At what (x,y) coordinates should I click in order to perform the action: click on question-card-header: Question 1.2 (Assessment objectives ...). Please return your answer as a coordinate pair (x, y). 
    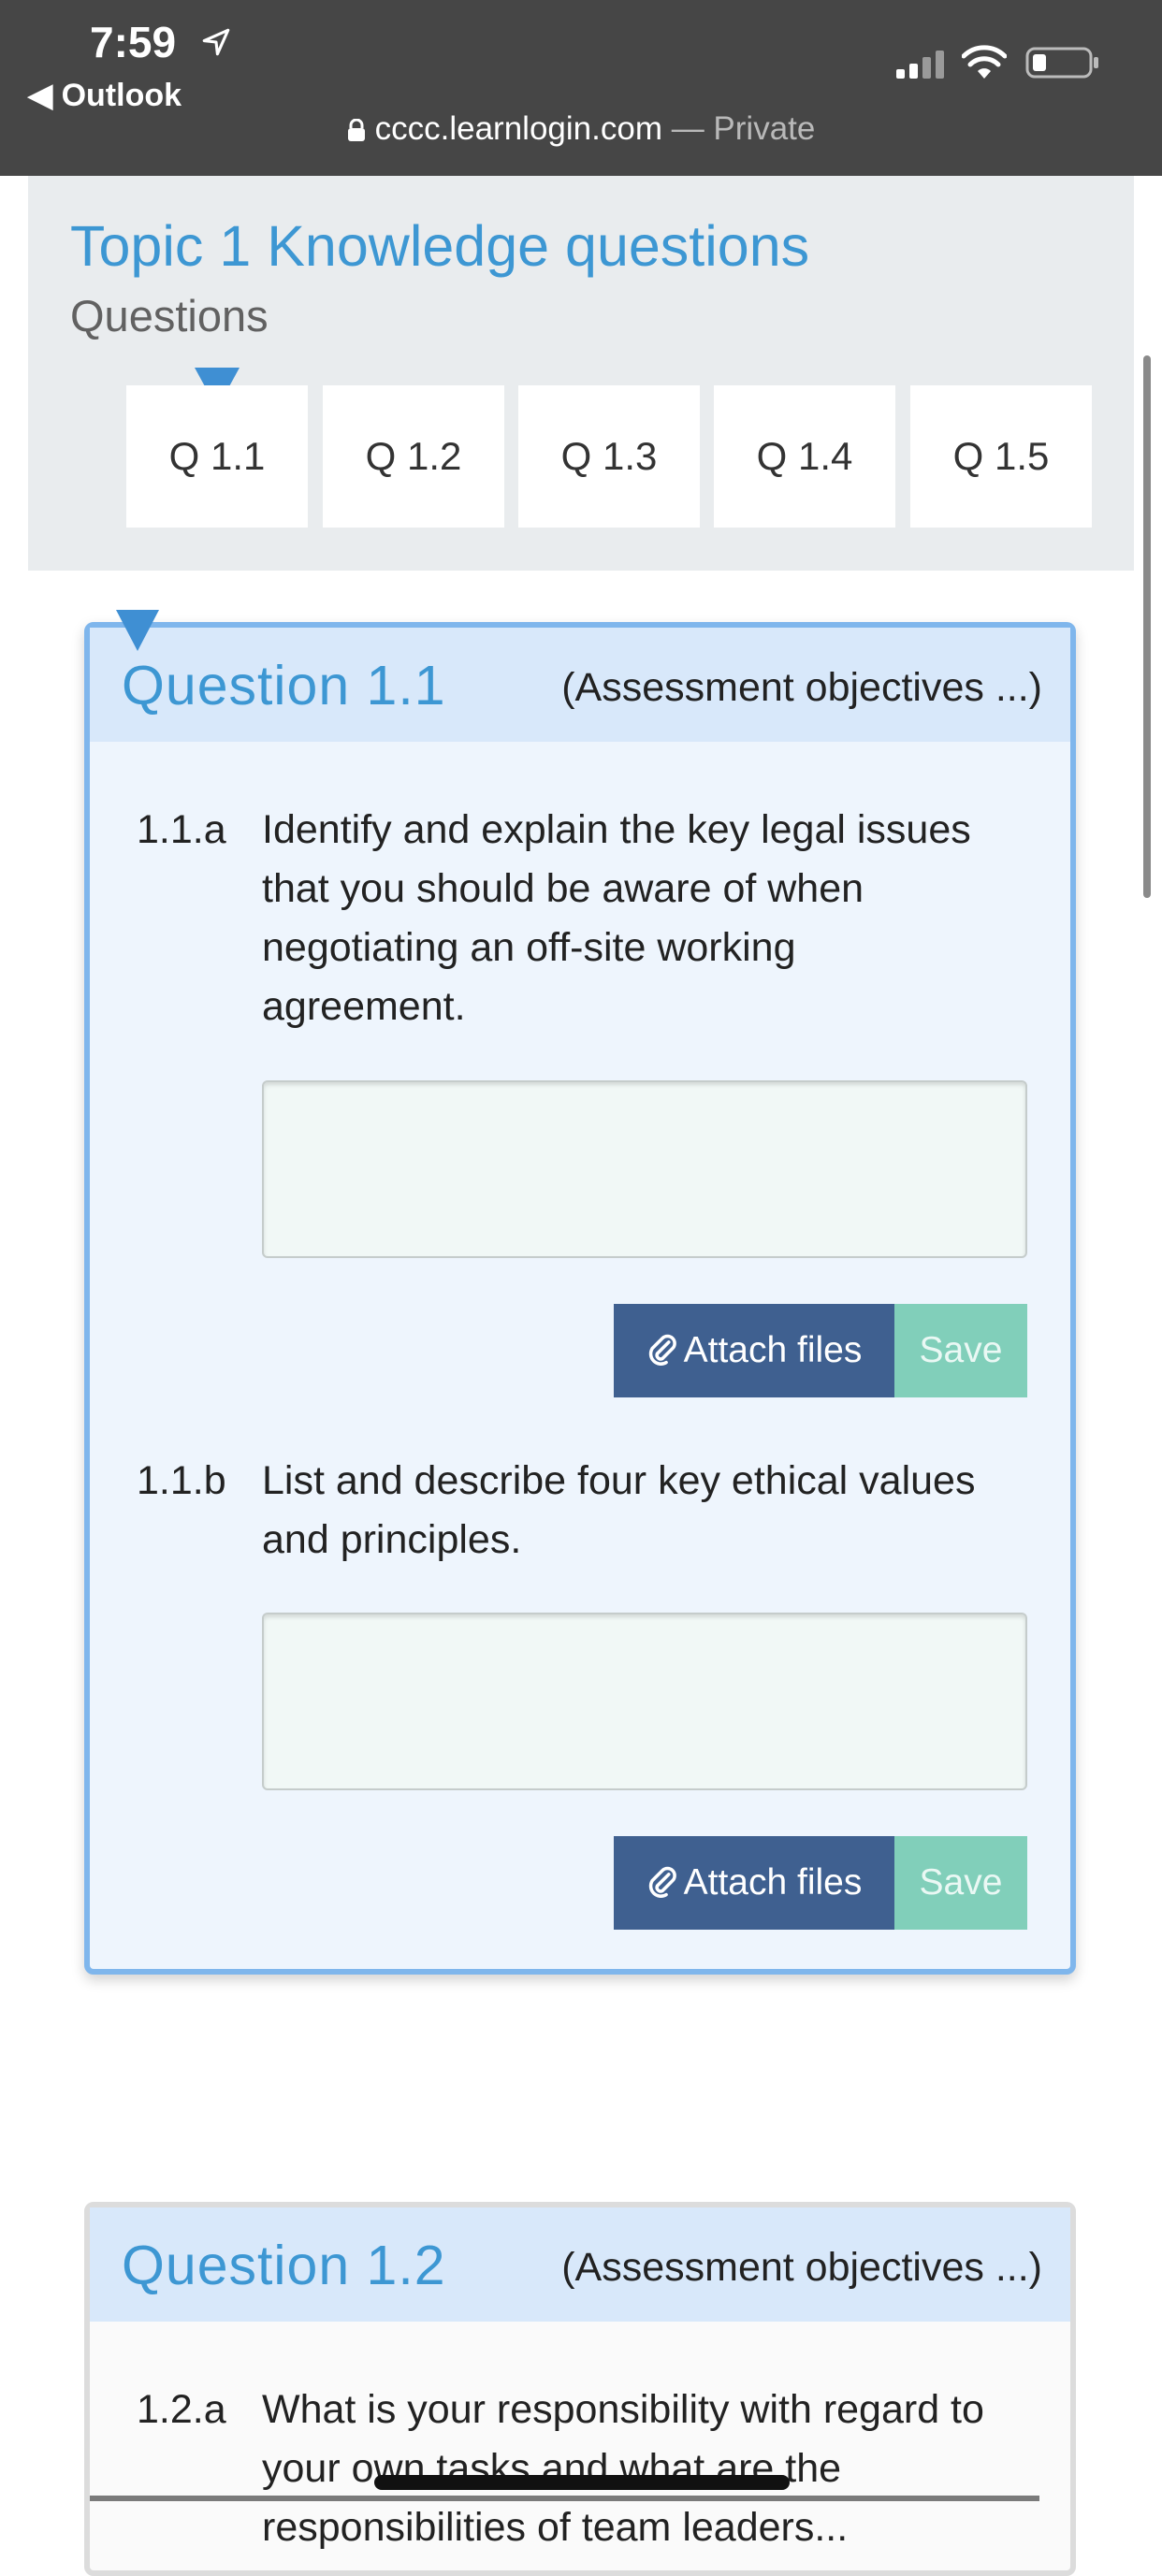
    Looking at the image, I should click on (580, 2264).